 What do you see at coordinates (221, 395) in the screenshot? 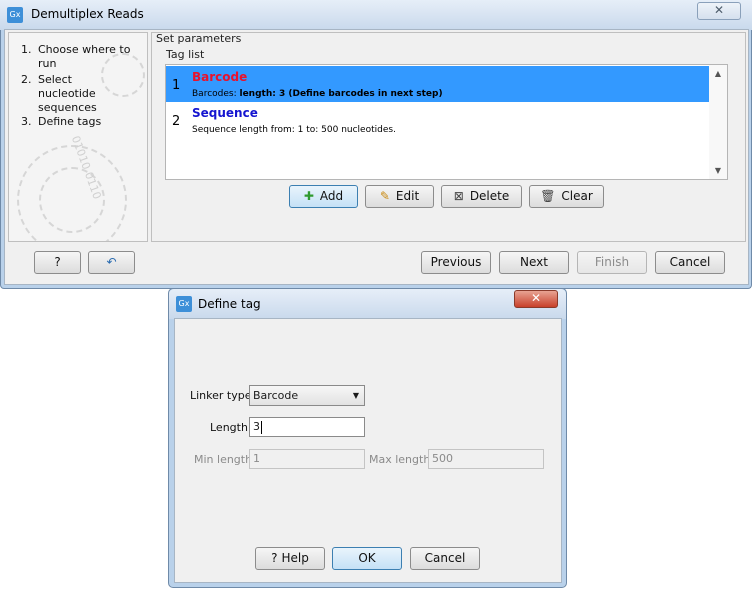
I see `linker-type-label: Linker type` at bounding box center [221, 395].